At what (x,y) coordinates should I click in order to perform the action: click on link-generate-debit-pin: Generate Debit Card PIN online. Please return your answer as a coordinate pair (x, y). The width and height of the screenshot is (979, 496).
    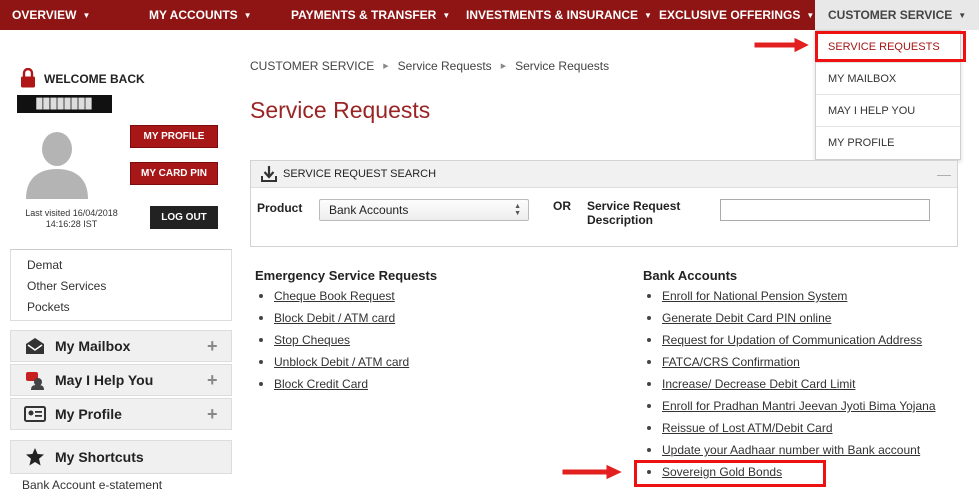
    Looking at the image, I should click on (746, 318).